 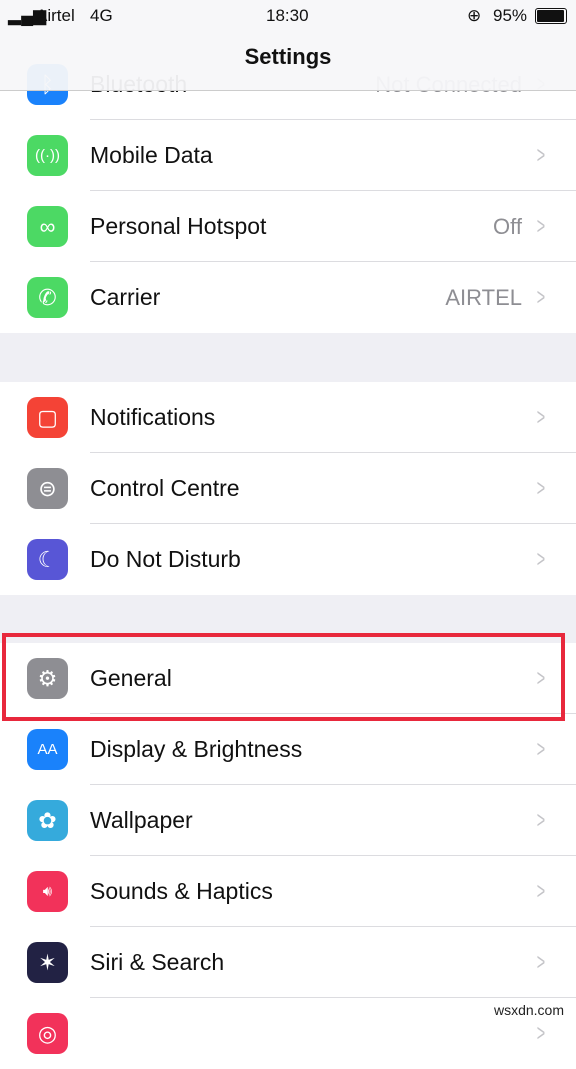 I want to click on phone-icon: ✆, so click(x=47, y=297).